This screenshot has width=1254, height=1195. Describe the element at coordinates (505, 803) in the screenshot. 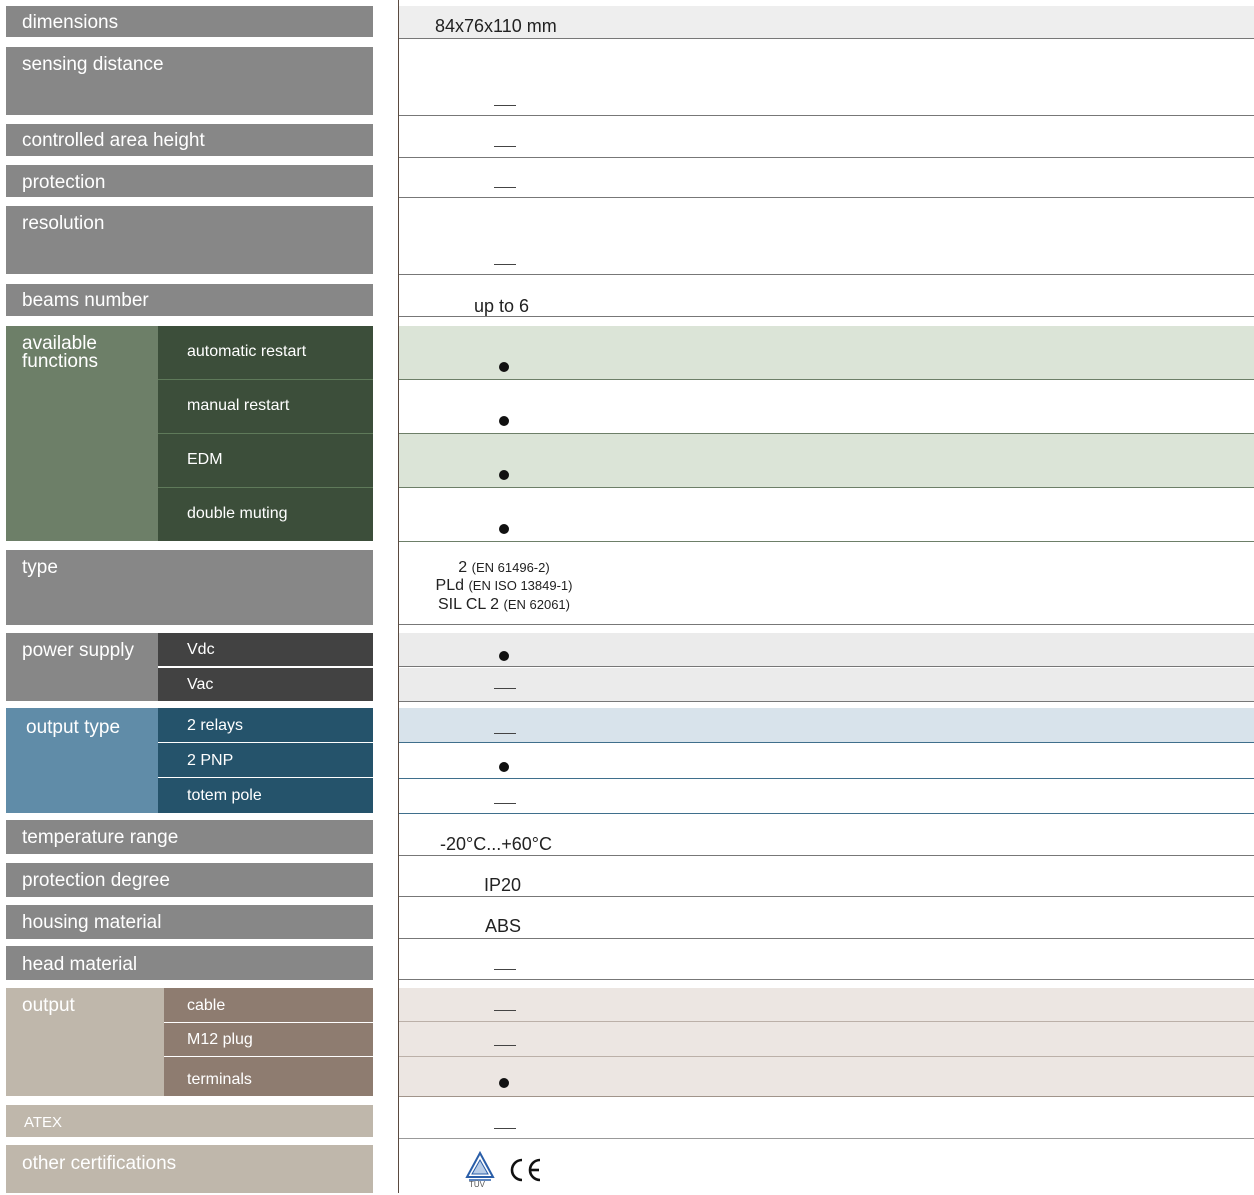

I see `totem-pole-value-dash` at that location.